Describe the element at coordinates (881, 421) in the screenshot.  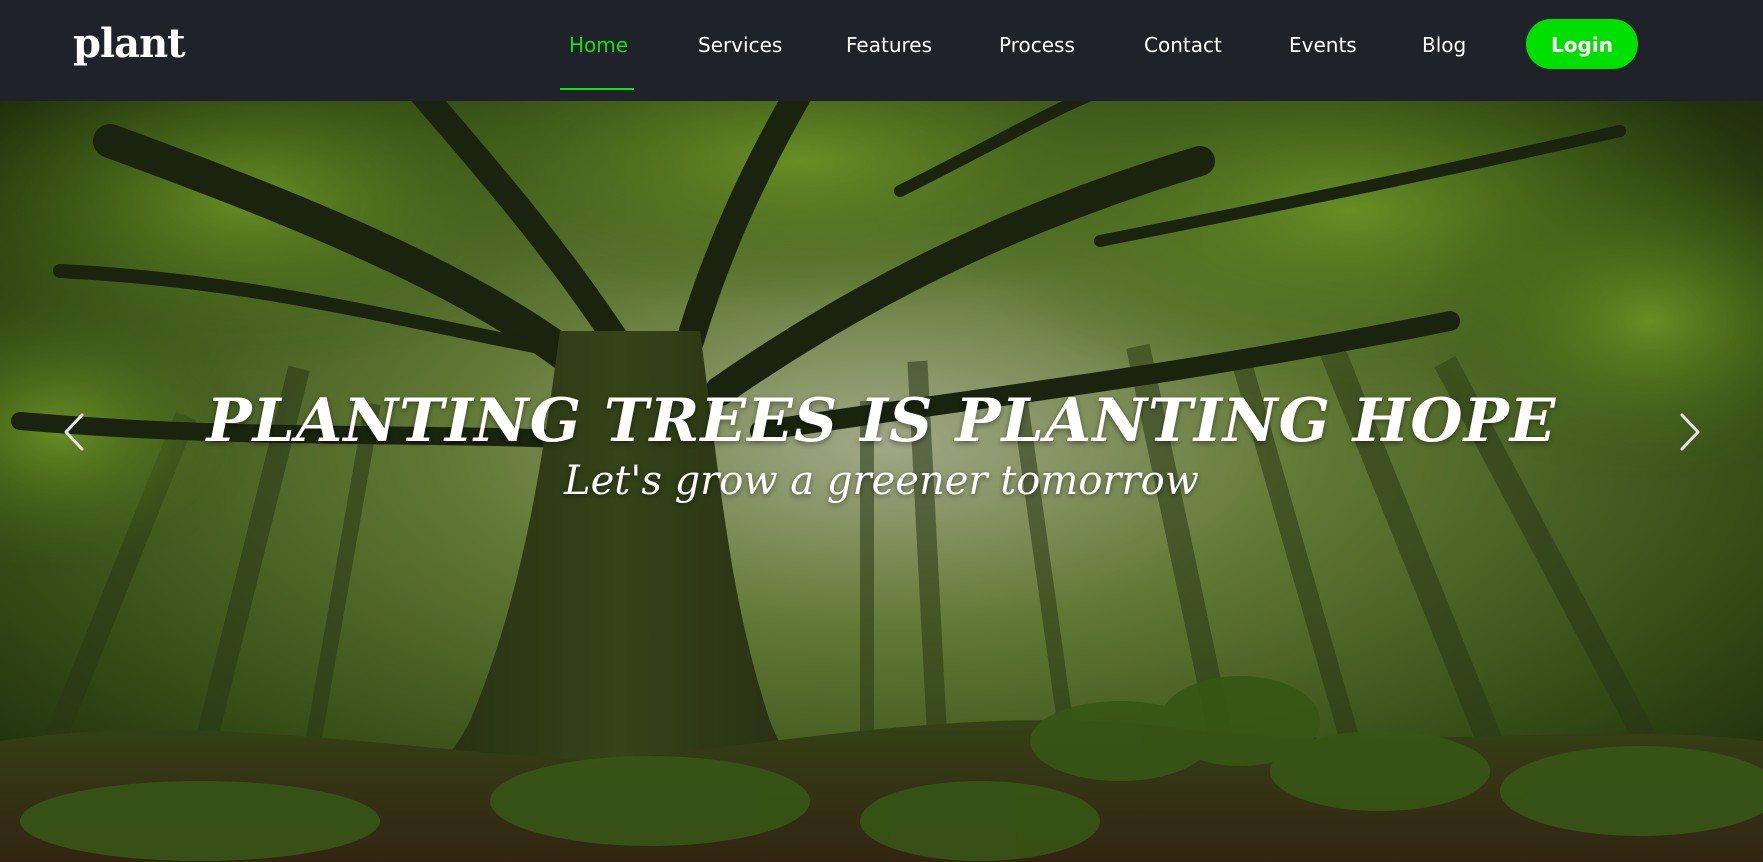
I see `hero-title: PLANTING TREES IS PLANTING HOPE` at that location.